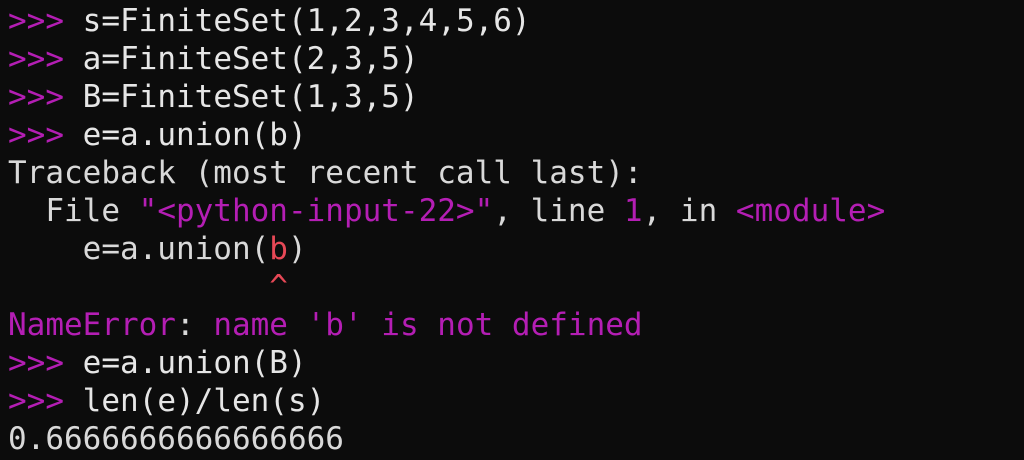 This screenshot has height=460, width=1024. I want to click on traceback-code-line: e=a.union(b), so click(516, 249).